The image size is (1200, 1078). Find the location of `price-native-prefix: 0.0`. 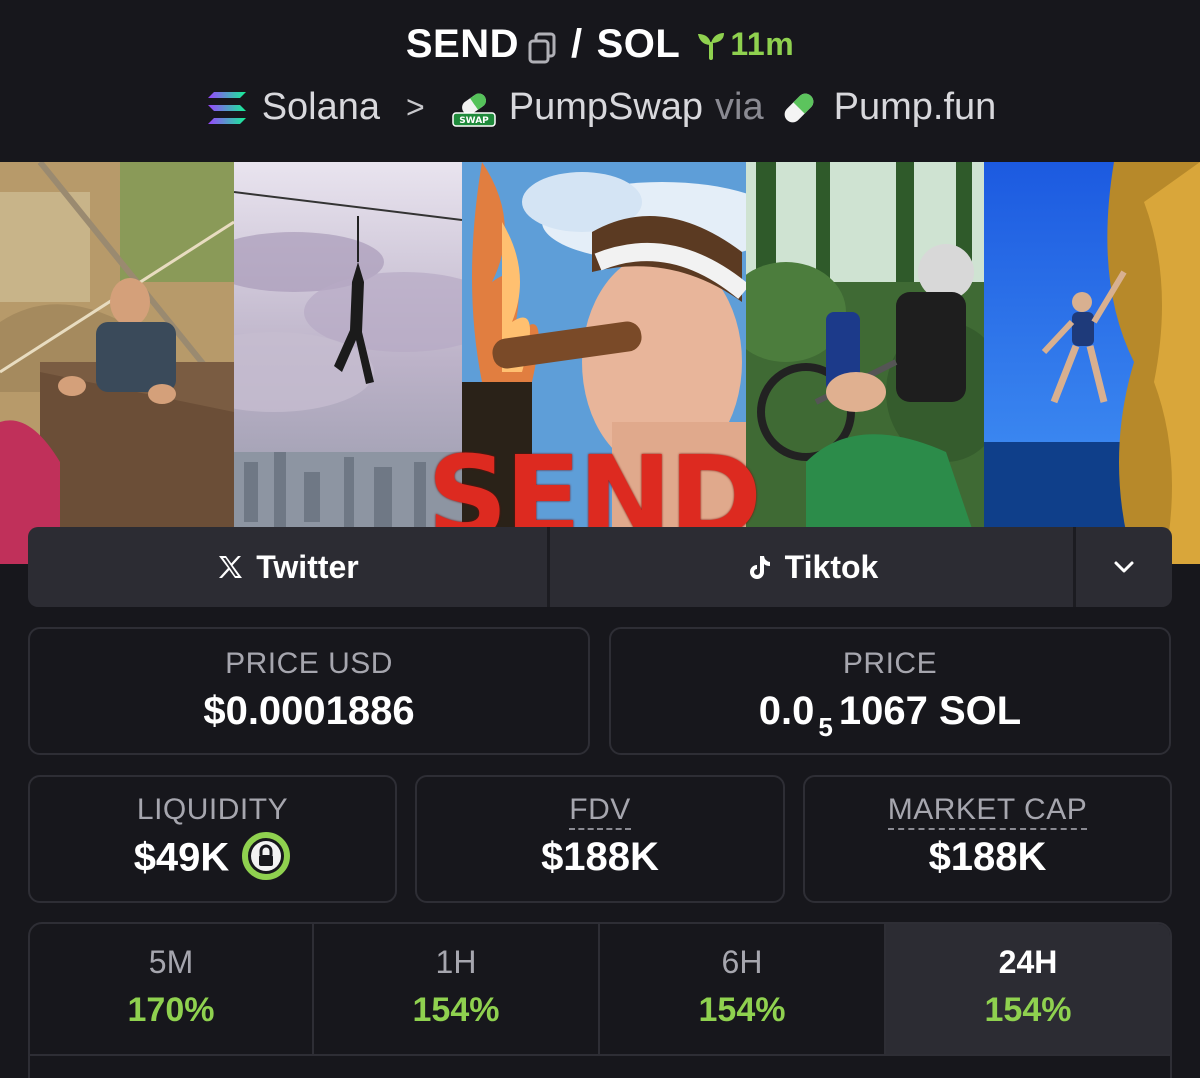

price-native-prefix: 0.0 is located at coordinates (786, 711).